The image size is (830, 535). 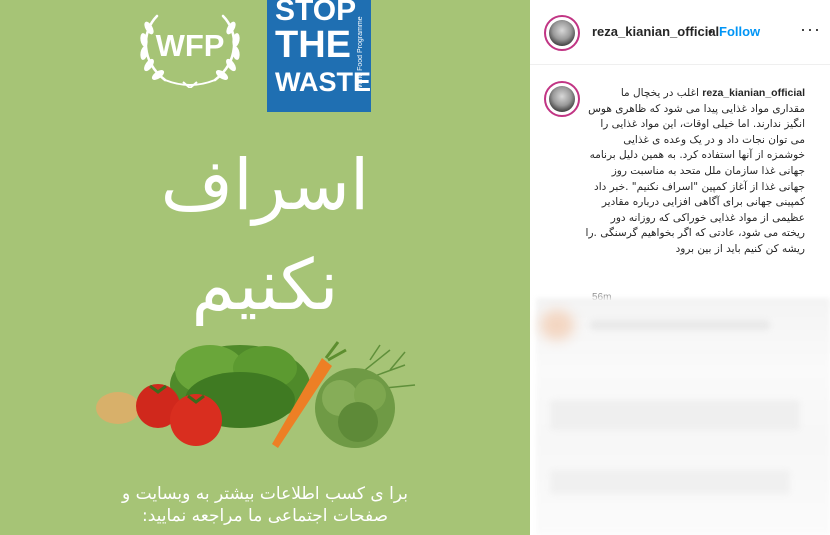 I want to click on blurred-line, so click(x=680, y=325).